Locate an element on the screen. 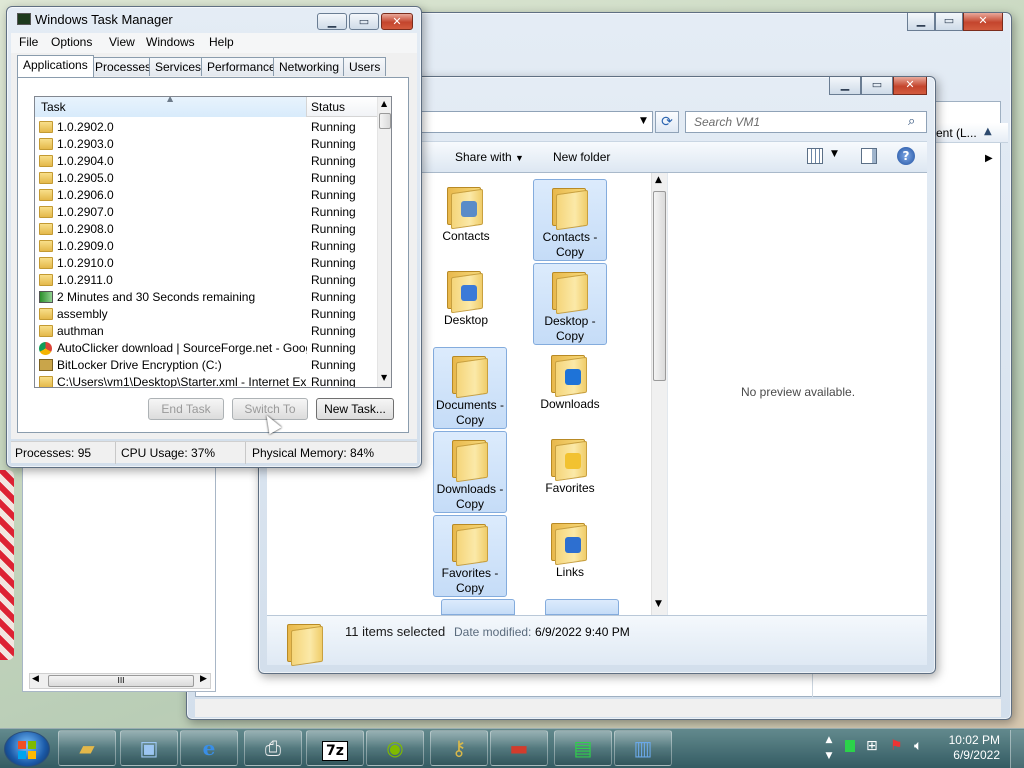 Image resolution: width=1024 pixels, height=768 pixels. task-row: 1.0.2905.0 Running is located at coordinates (205, 178).